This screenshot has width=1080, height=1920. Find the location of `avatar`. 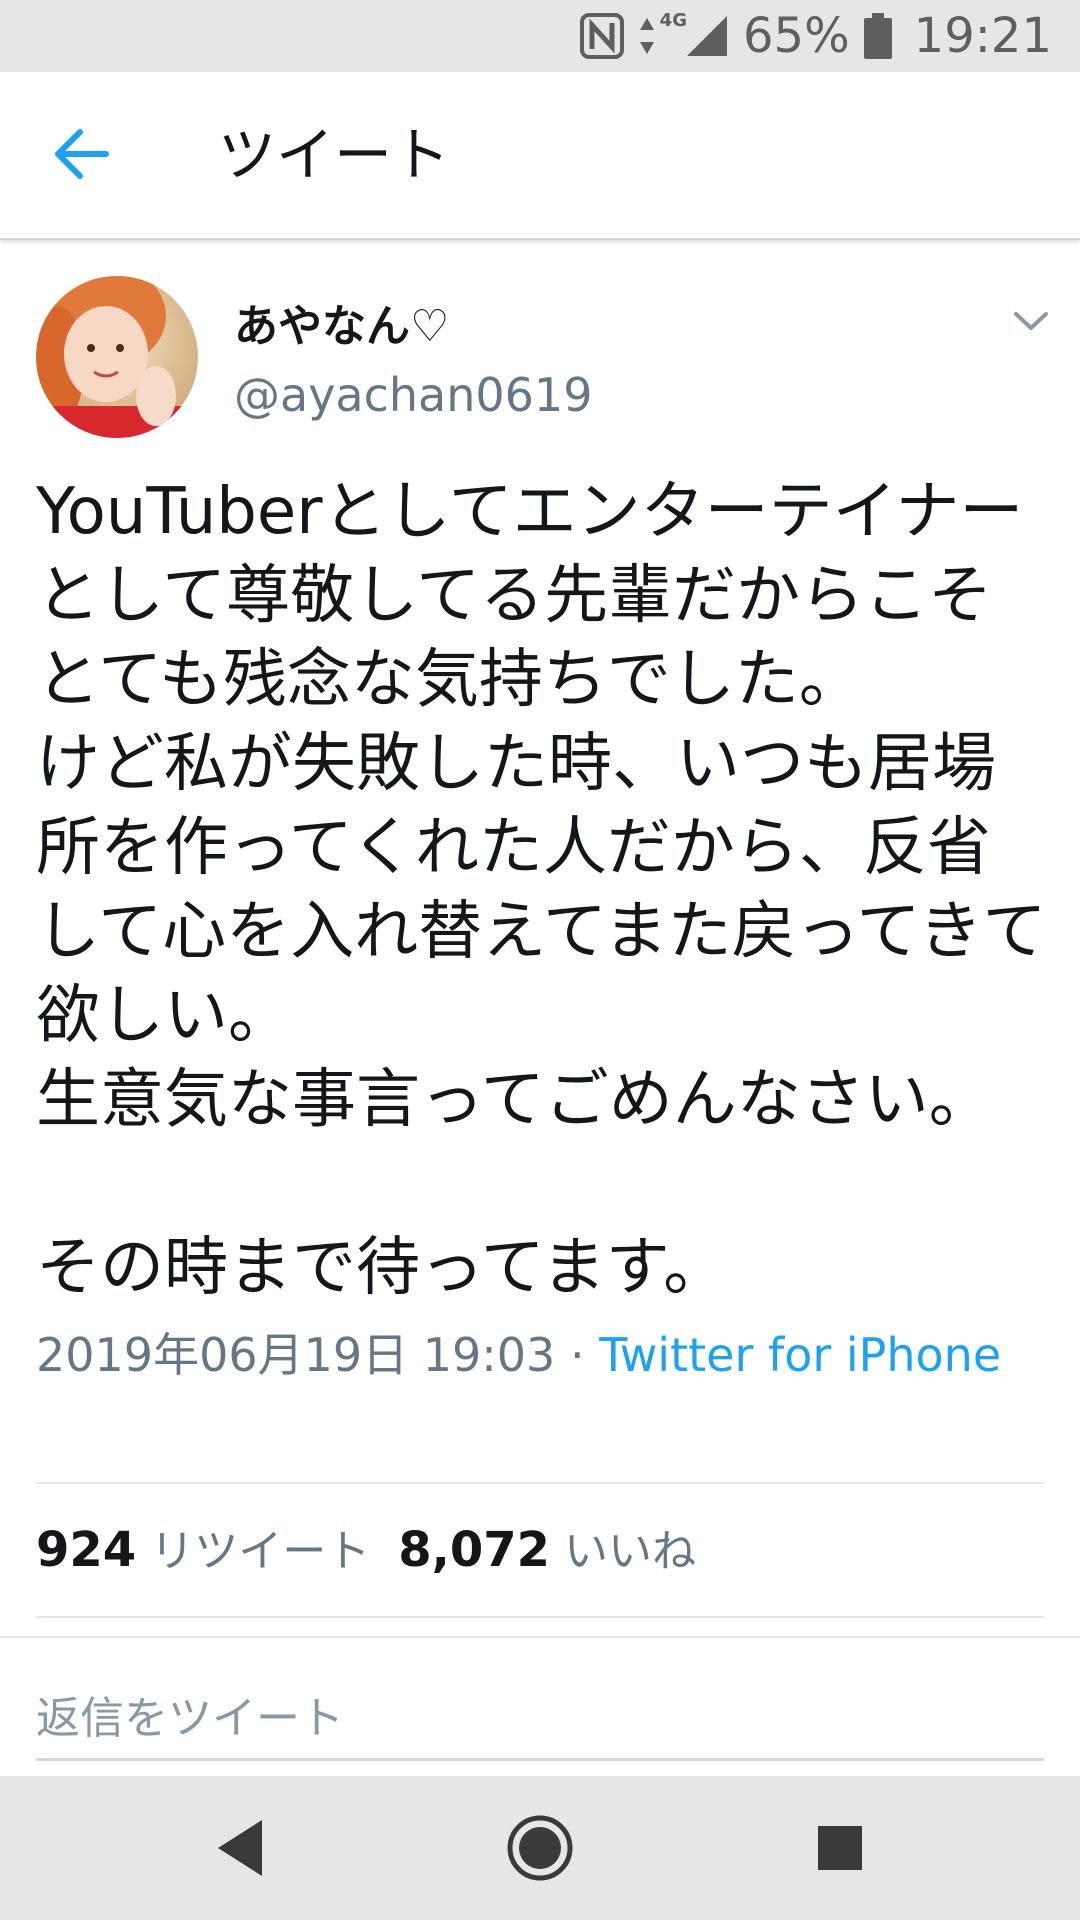

avatar is located at coordinates (117, 357).